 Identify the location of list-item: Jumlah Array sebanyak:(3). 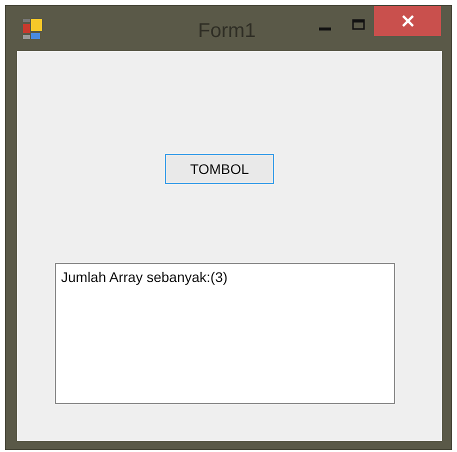
(225, 277).